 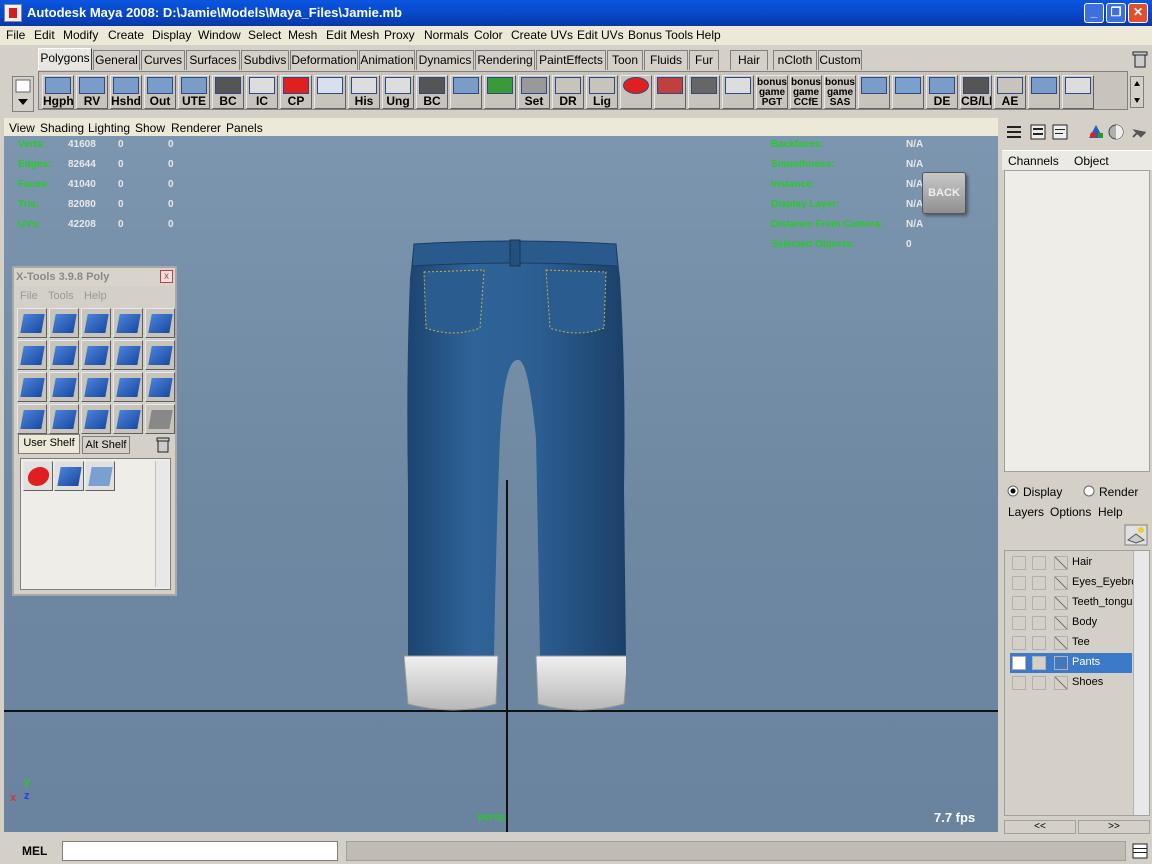 I want to click on user-shelf-button-shapes, so click(x=69, y=476).